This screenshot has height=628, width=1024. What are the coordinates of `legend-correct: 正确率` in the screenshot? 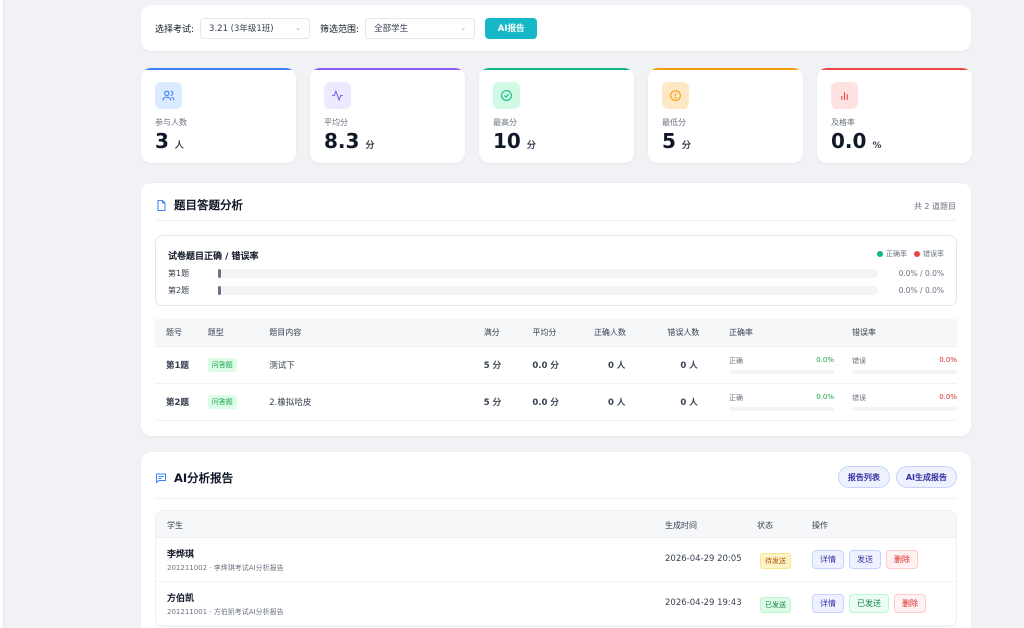 It's located at (896, 254).